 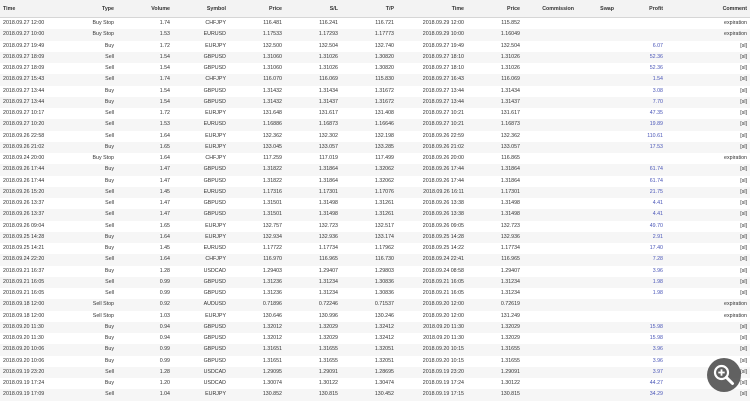 I want to click on table-cell: CHFJPY, so click(x=201, y=80).